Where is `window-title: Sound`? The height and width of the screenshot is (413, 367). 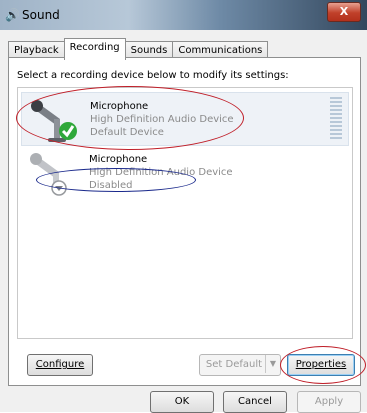 window-title: Sound is located at coordinates (41, 15).